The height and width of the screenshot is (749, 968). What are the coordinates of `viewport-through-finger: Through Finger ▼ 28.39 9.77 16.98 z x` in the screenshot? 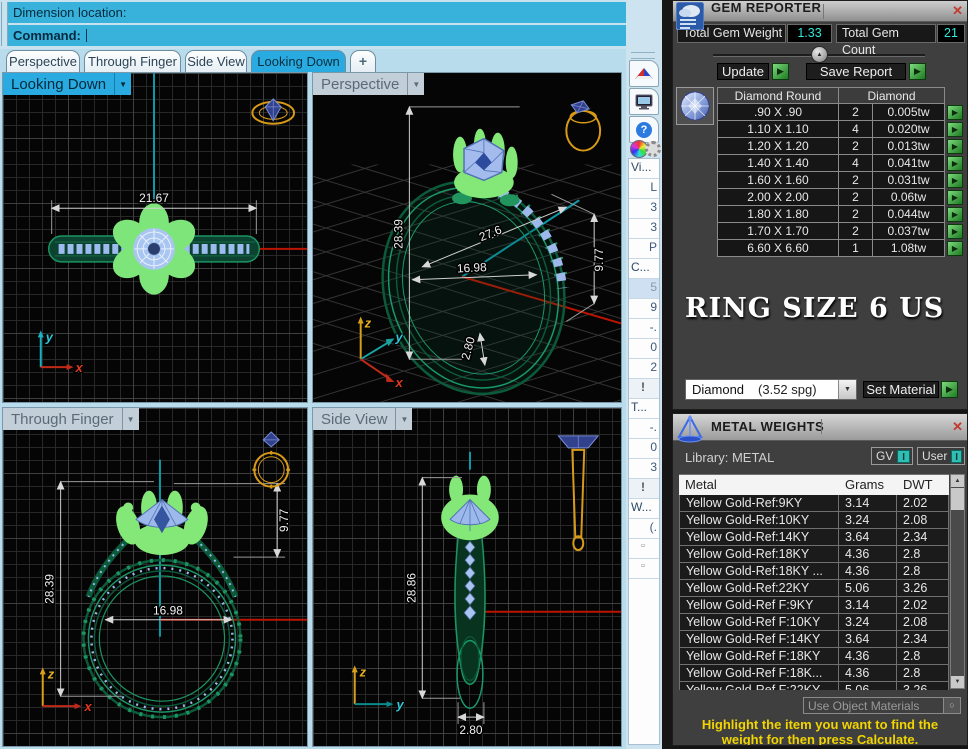 It's located at (155, 577).